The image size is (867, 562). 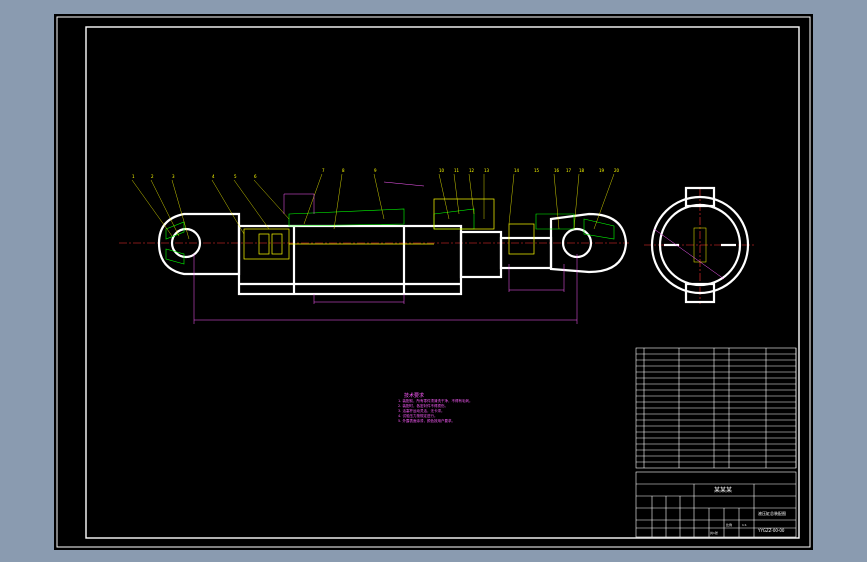 I want to click on dimension-lines, so click(x=385, y=252).